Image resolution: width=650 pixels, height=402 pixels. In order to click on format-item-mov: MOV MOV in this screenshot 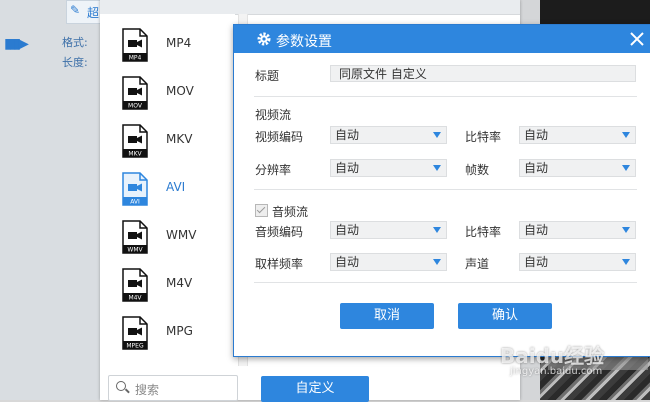, I will do `click(167, 96)`.